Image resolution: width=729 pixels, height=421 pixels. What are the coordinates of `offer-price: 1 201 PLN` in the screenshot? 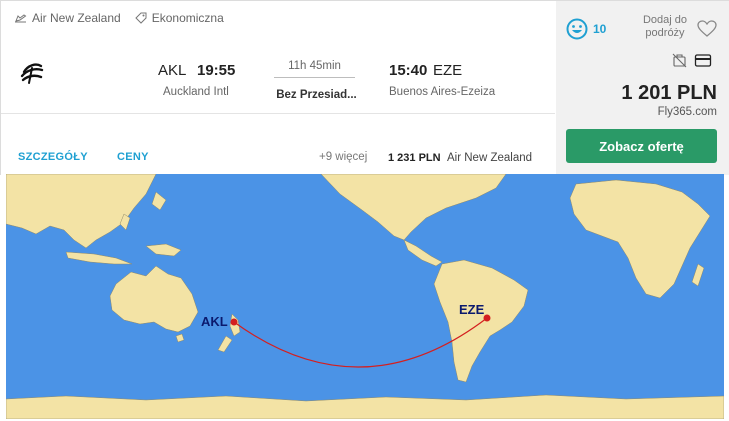 It's located at (669, 93).